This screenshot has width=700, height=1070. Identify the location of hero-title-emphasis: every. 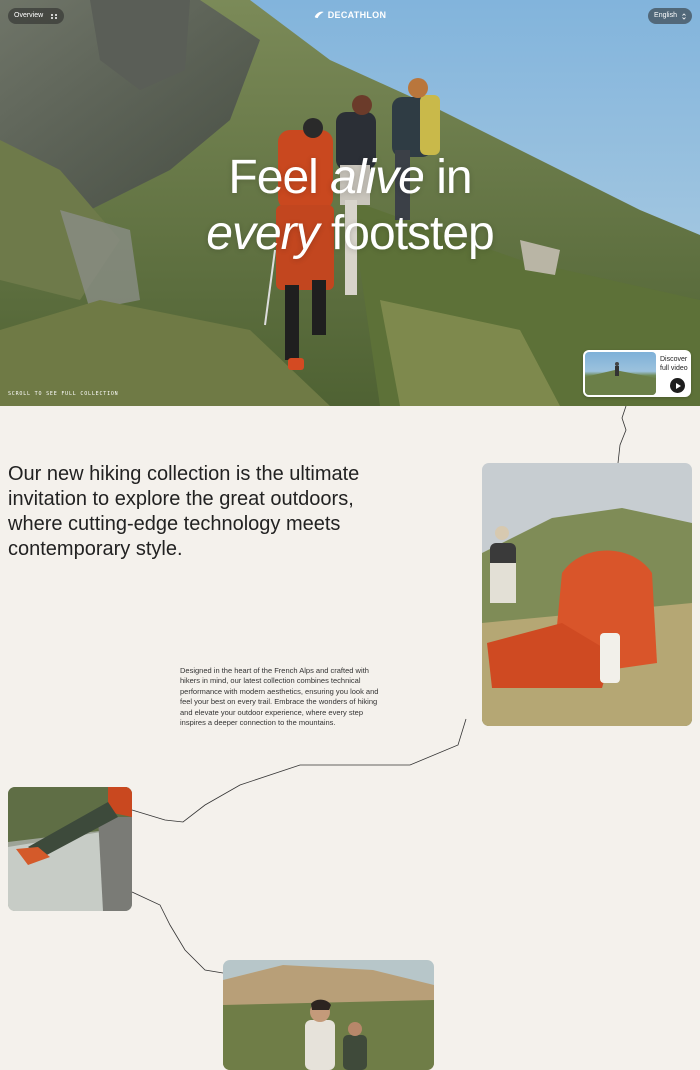
(262, 233).